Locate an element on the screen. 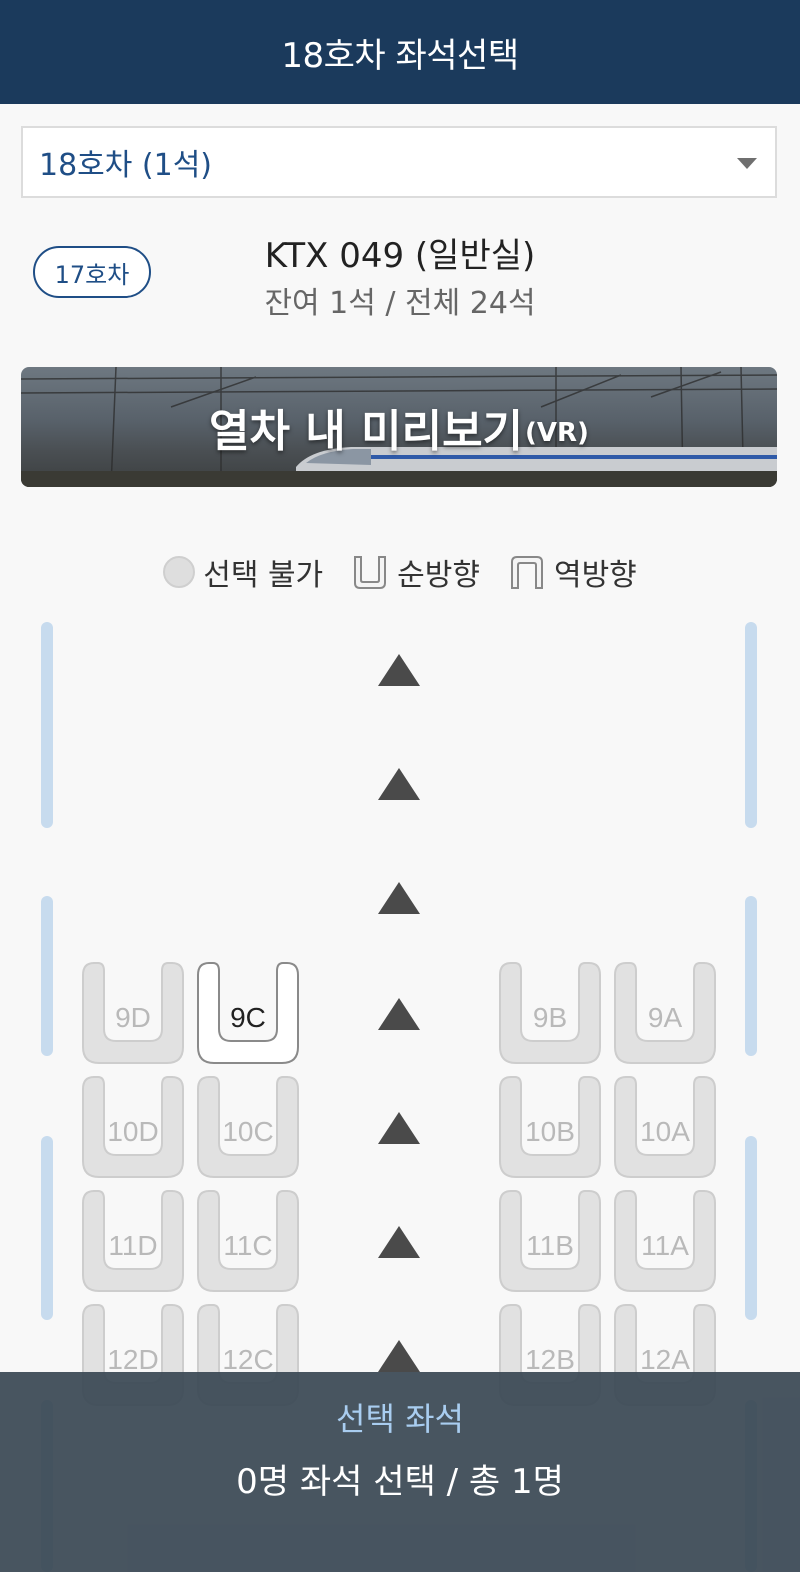 This screenshot has height=1572, width=800. seat-label: 9A is located at coordinates (665, 1017).